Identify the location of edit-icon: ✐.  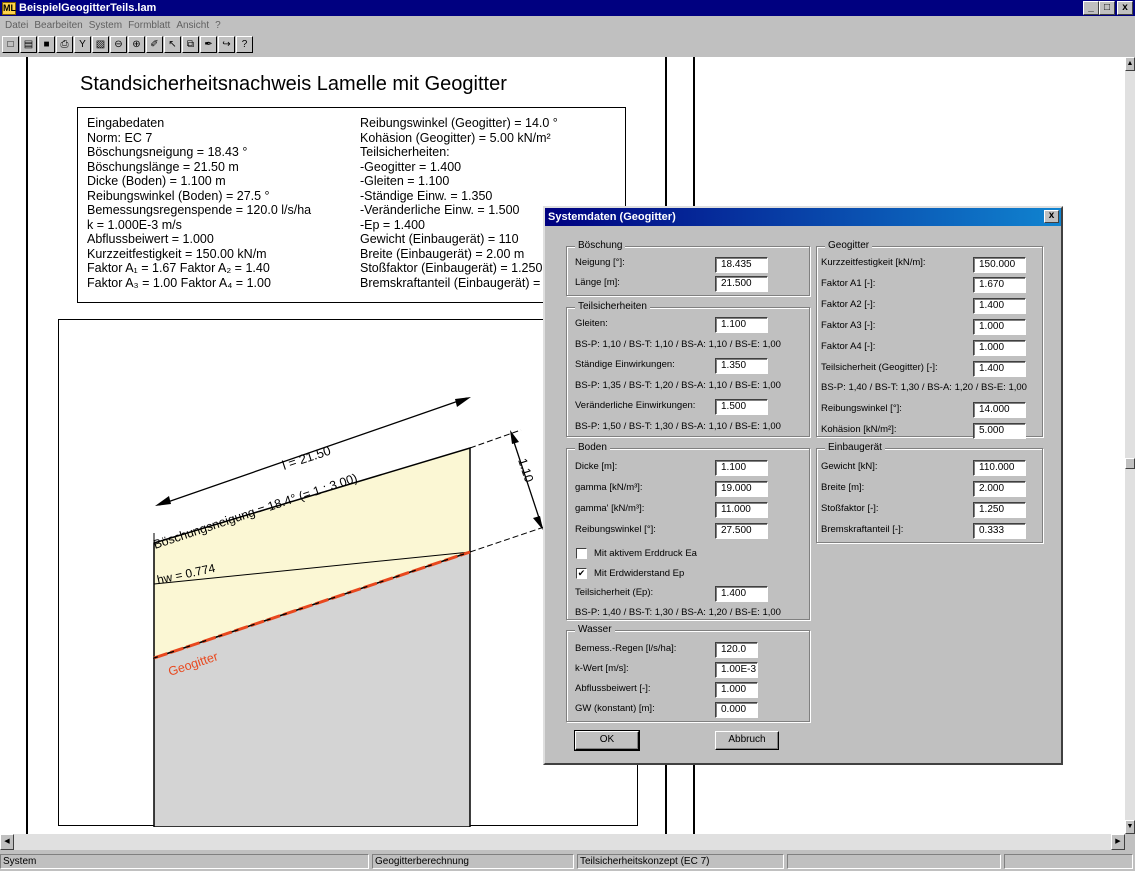
(154, 44).